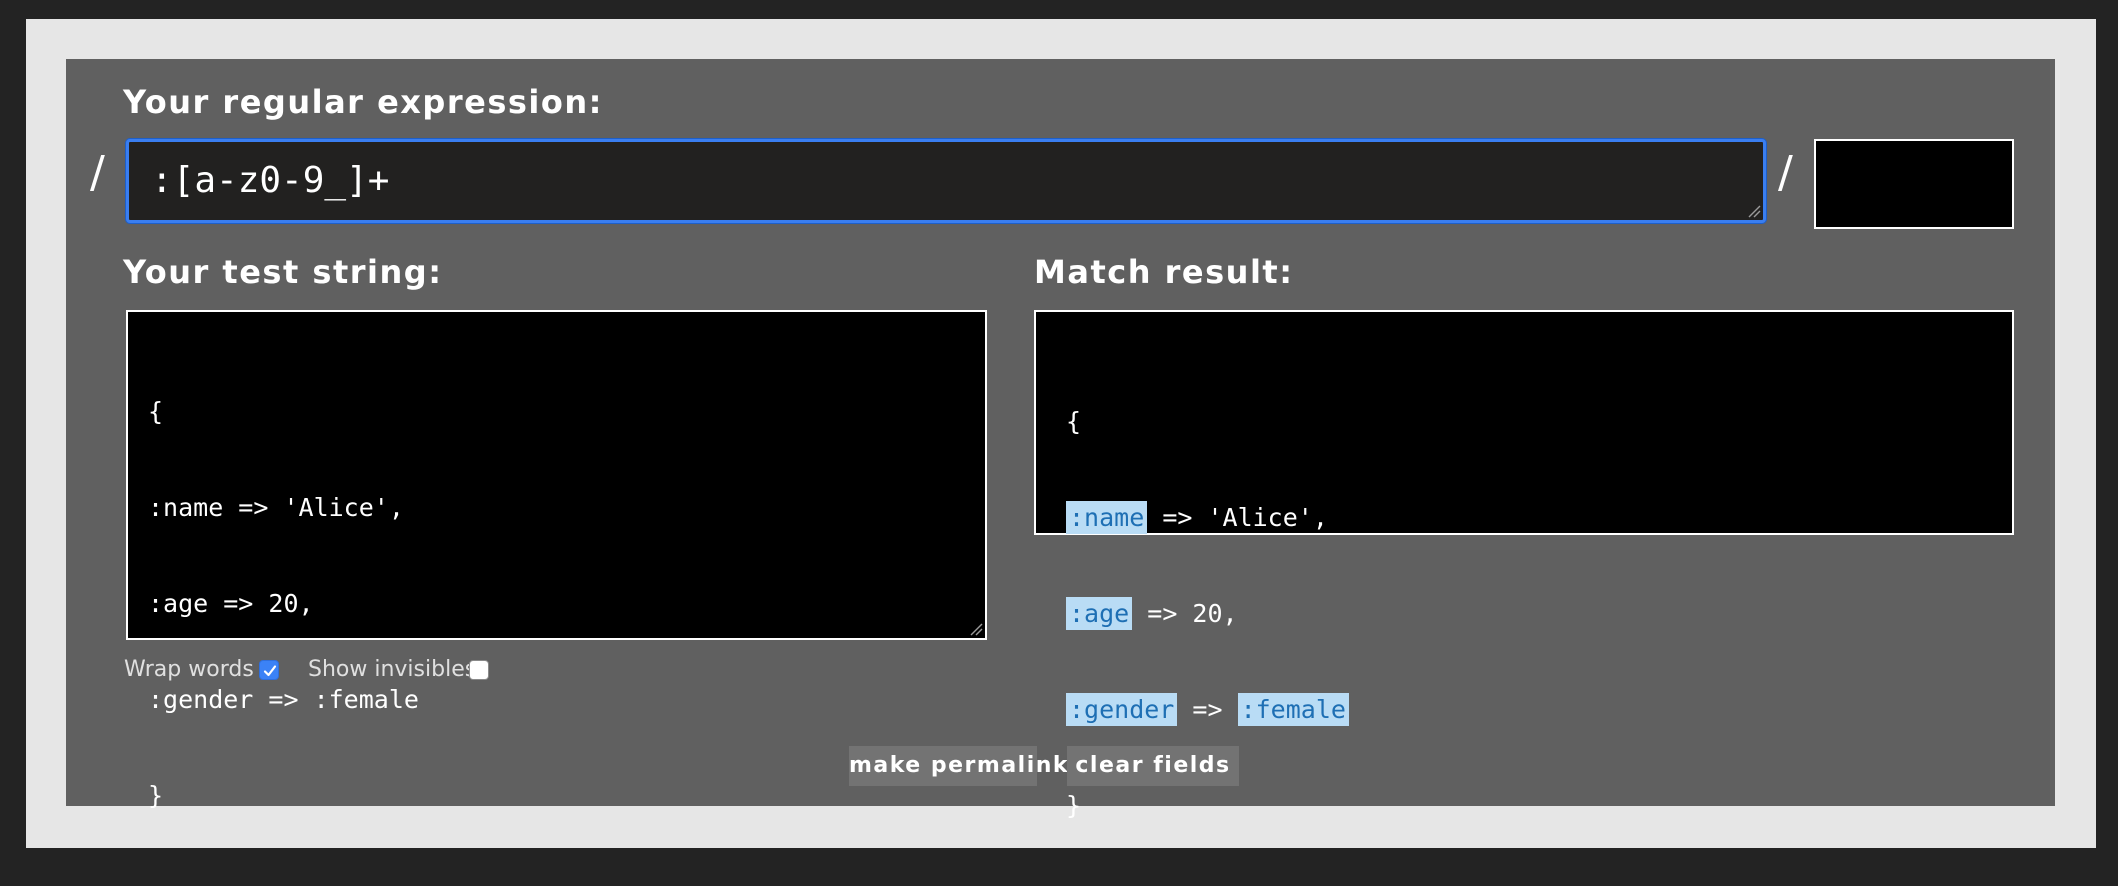  I want to click on regex-input: :[a-z0-9_]+, so click(946, 181).